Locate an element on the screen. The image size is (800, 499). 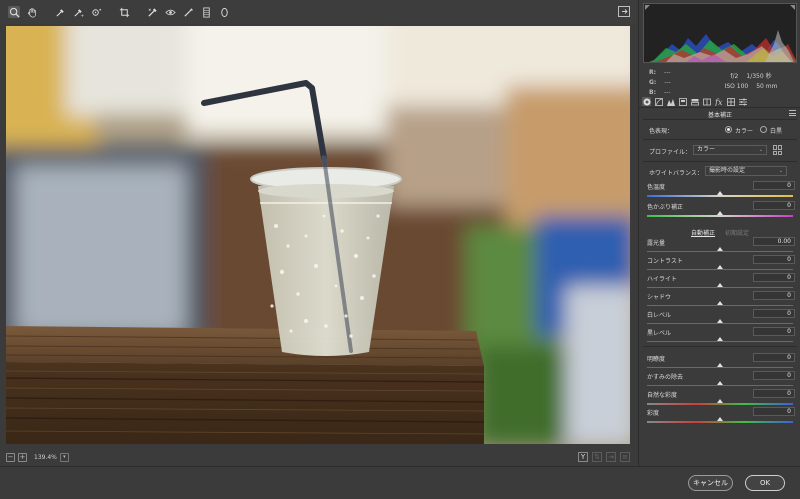
tab-tone-curve-icon is located at coordinates (658, 101).